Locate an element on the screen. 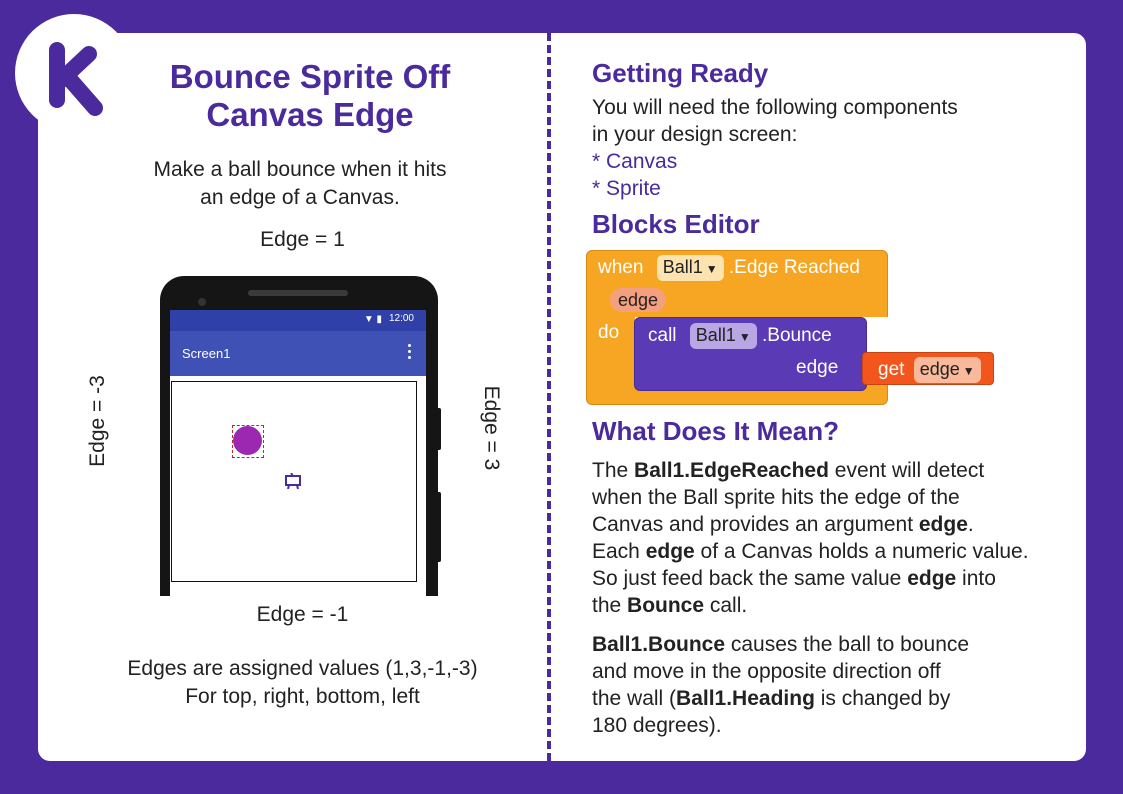 The height and width of the screenshot is (794, 1123). edge-bottom-label: Edge = -1 is located at coordinates (302, 614).